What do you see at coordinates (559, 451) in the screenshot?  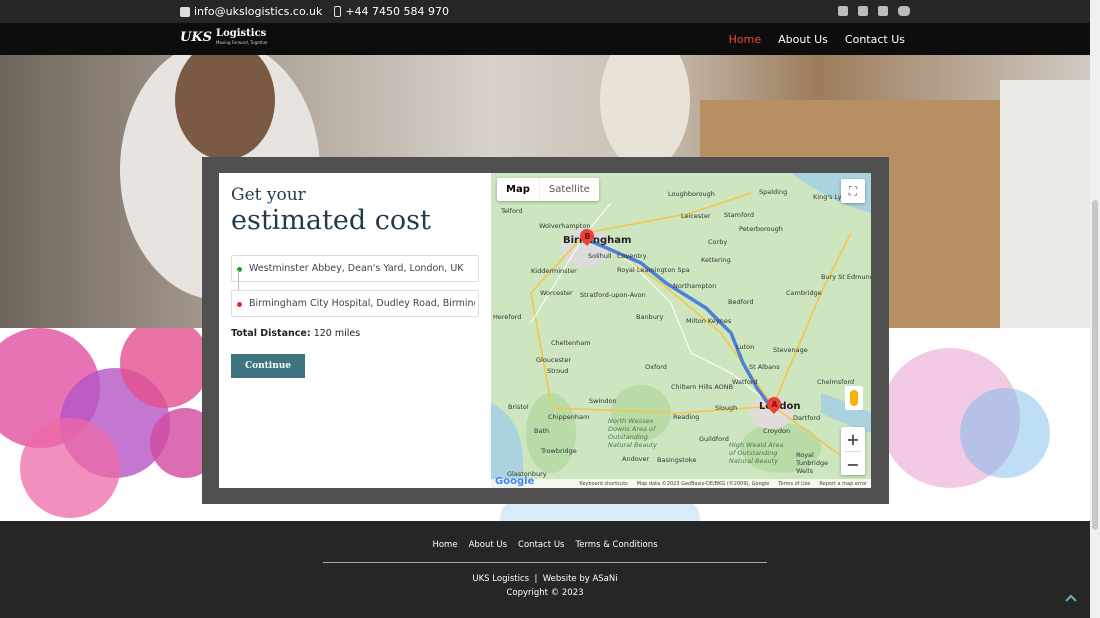 I see `map-label-trowbridge: Trowbridge` at bounding box center [559, 451].